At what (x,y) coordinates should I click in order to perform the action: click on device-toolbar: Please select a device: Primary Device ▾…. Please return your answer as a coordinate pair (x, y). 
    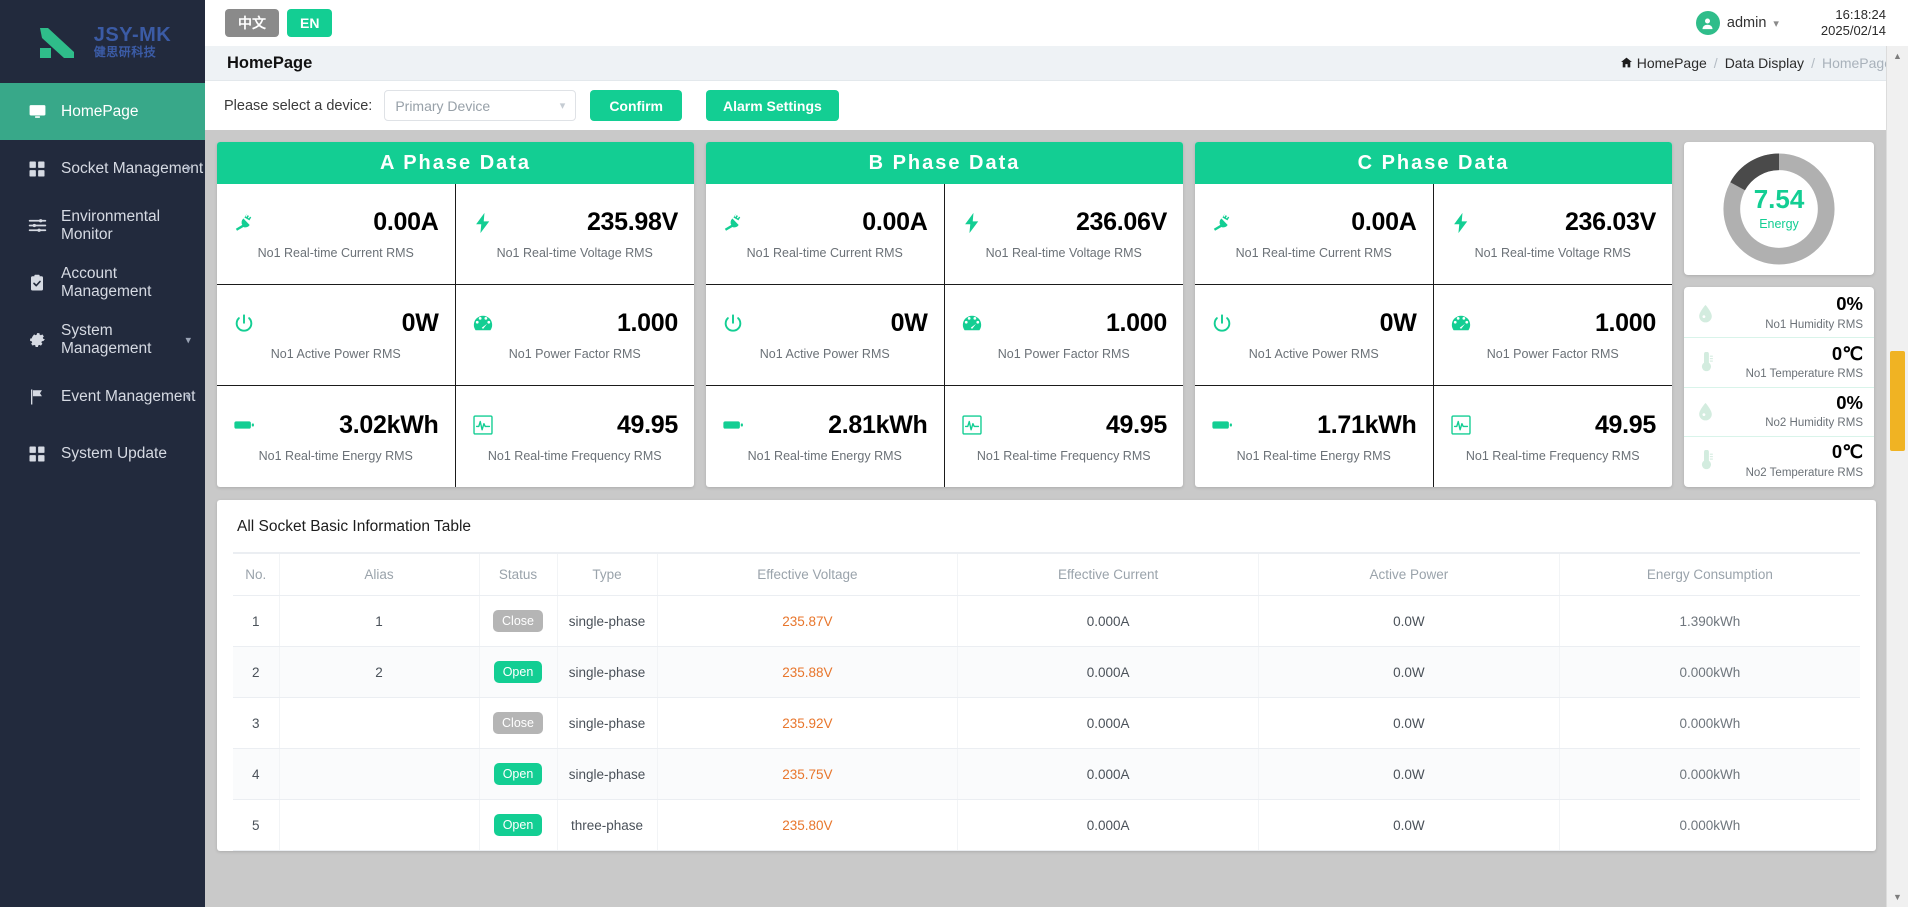
    Looking at the image, I should click on (1056, 105).